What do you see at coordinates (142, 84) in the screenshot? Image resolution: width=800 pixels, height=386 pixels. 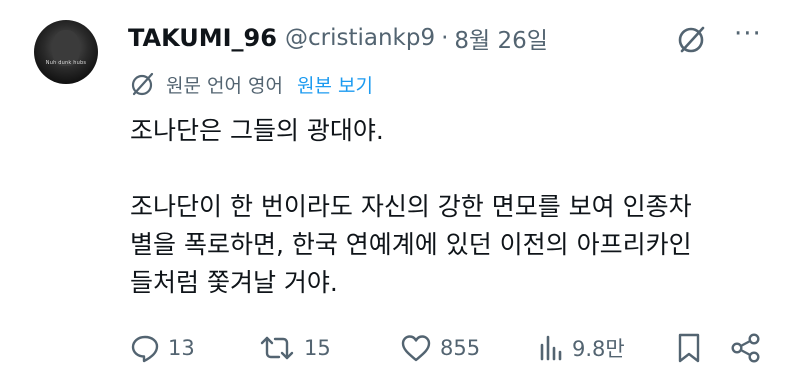 I see `translate-icon` at bounding box center [142, 84].